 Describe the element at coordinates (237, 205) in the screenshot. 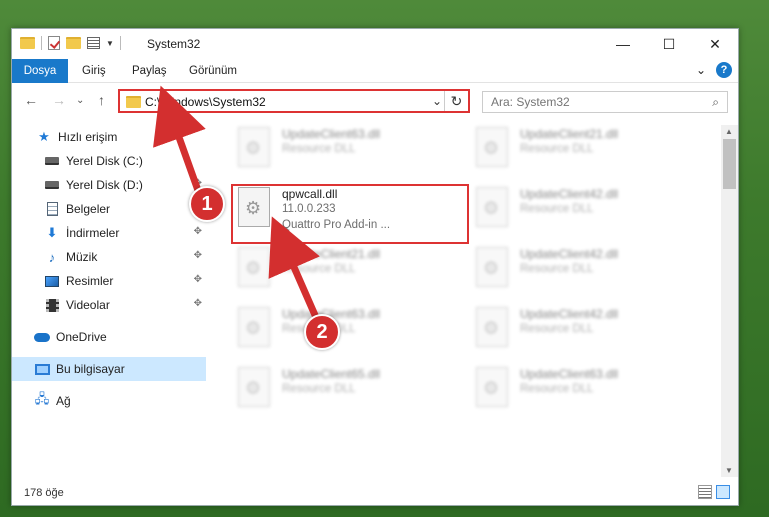

I see `annotation-arrows` at that location.